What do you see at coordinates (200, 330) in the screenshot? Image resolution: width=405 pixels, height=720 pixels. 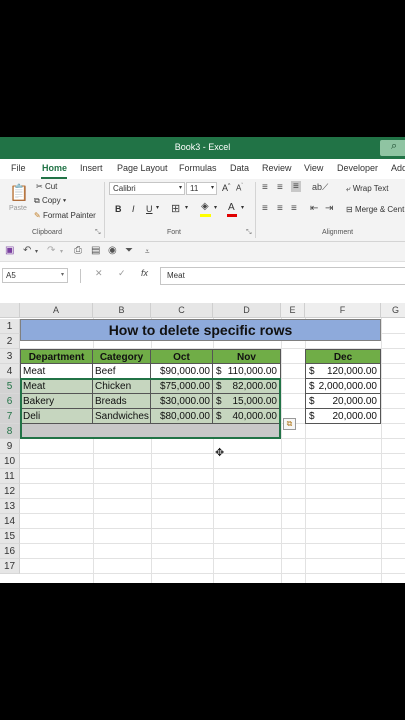 I see `sheet-title: How to delete specific rows` at bounding box center [200, 330].